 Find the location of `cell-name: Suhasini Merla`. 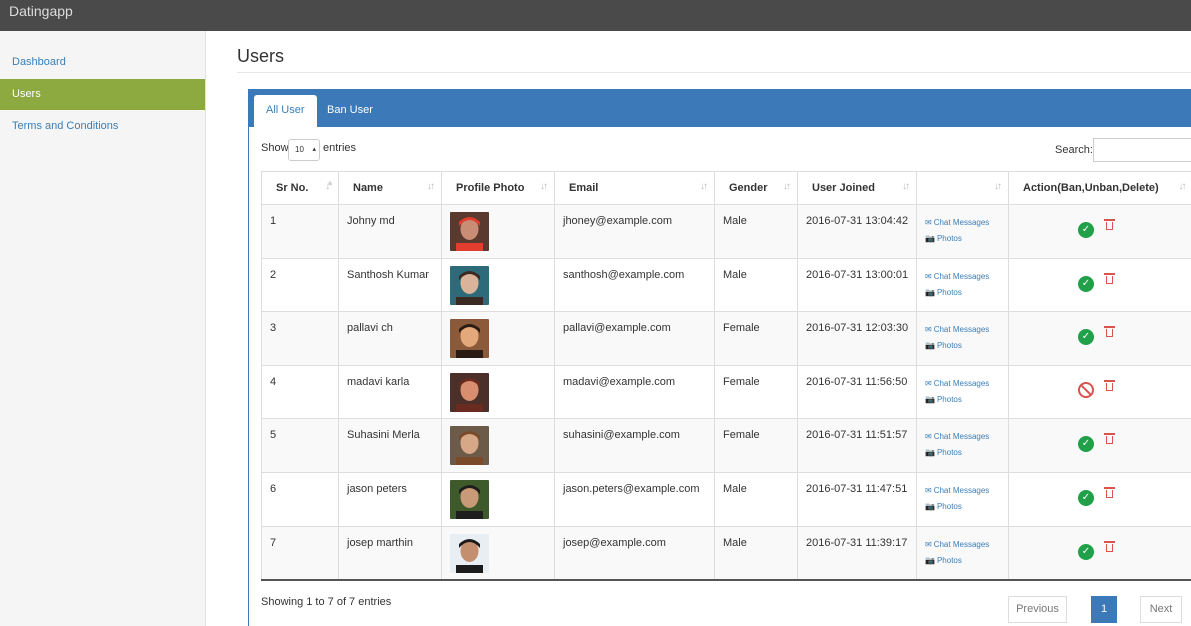

cell-name: Suhasini Merla is located at coordinates (390, 445).